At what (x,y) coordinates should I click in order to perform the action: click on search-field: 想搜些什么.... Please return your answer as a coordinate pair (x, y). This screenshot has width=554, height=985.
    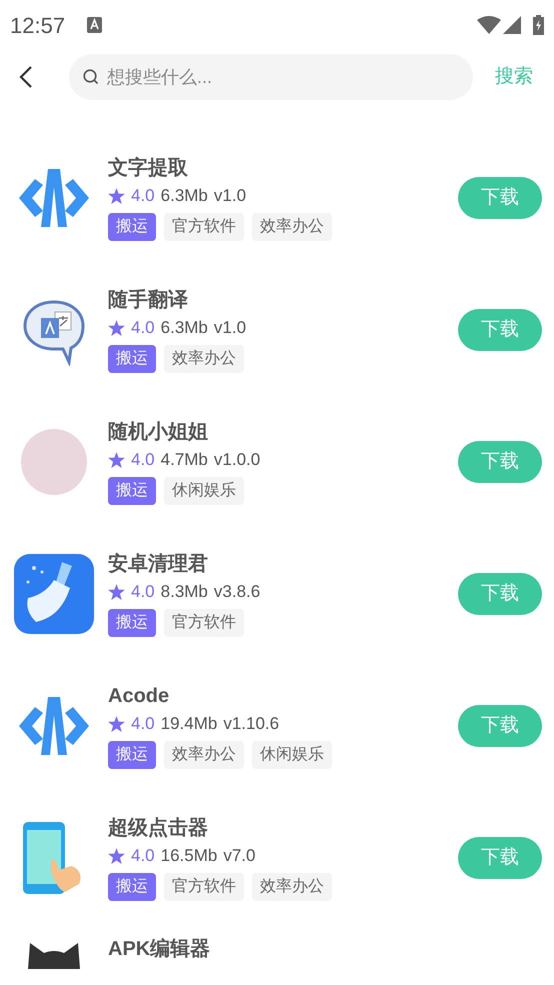
    Looking at the image, I should click on (271, 77).